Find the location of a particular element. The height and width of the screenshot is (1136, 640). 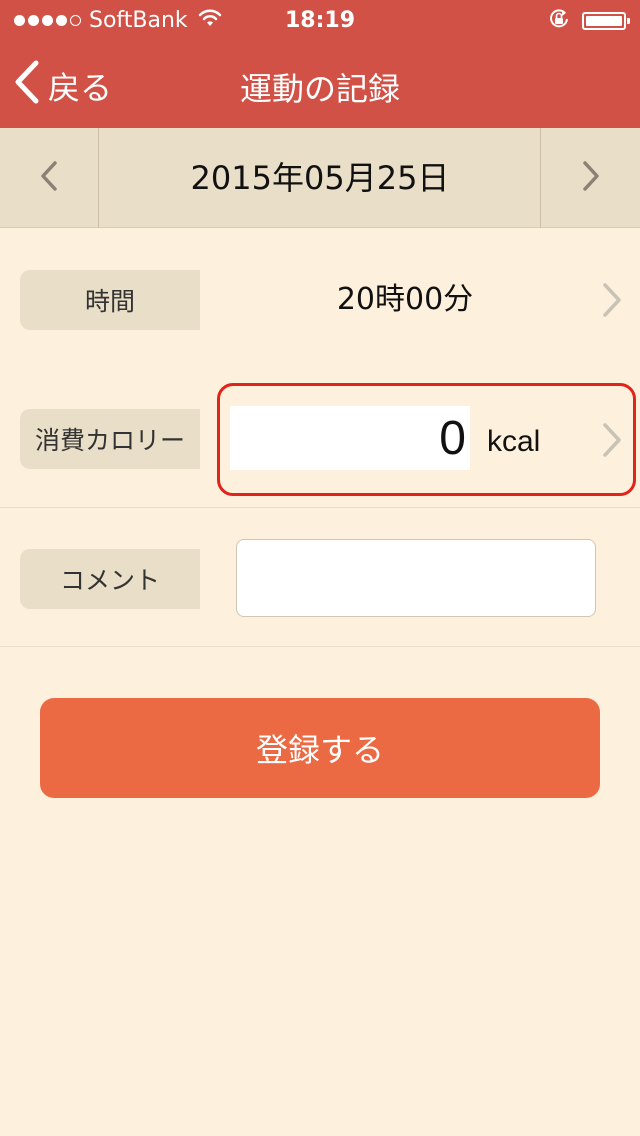

page-title: 運動の記録 is located at coordinates (319, 89).